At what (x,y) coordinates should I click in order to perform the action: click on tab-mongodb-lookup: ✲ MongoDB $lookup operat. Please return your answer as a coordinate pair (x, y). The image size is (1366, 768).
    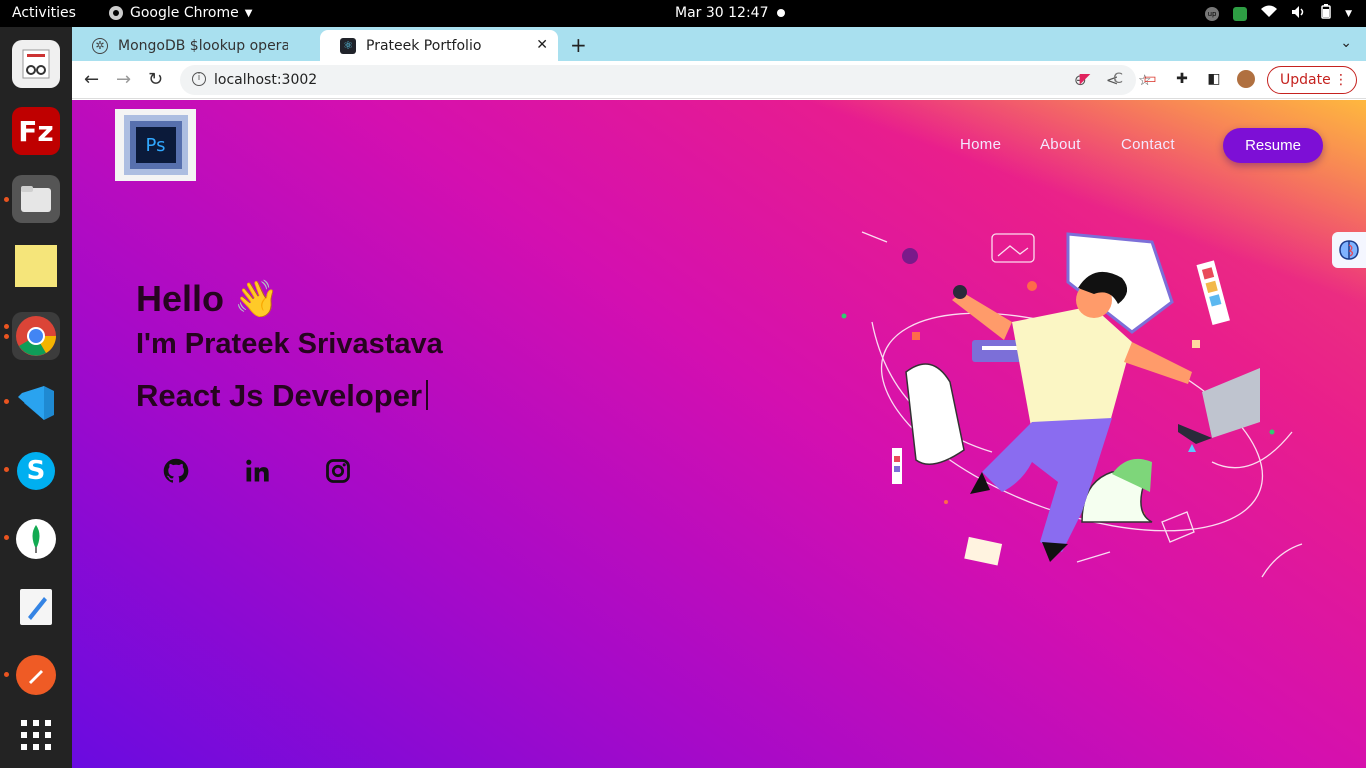
    Looking at the image, I should click on (195, 45).